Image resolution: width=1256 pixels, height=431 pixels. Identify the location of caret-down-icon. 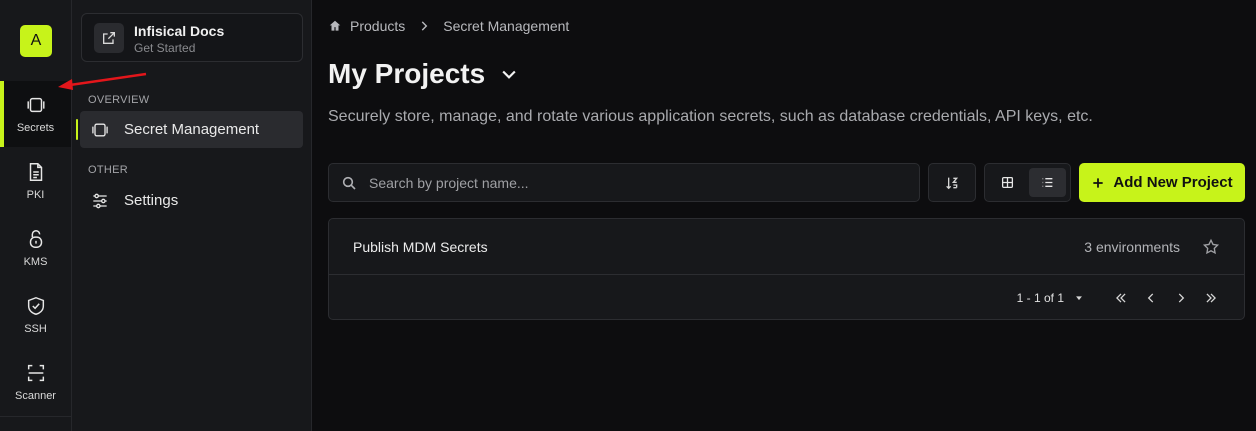
(1079, 298).